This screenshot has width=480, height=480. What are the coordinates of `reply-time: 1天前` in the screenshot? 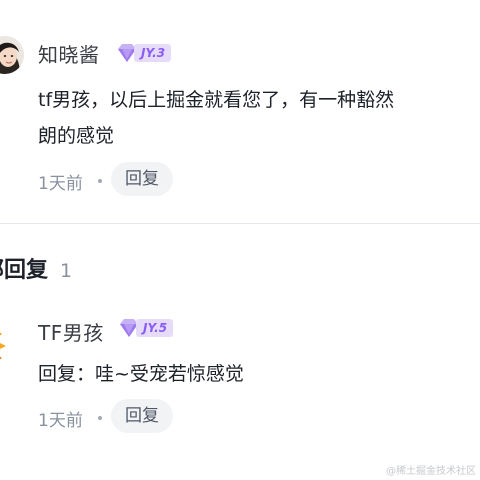 It's located at (60, 421).